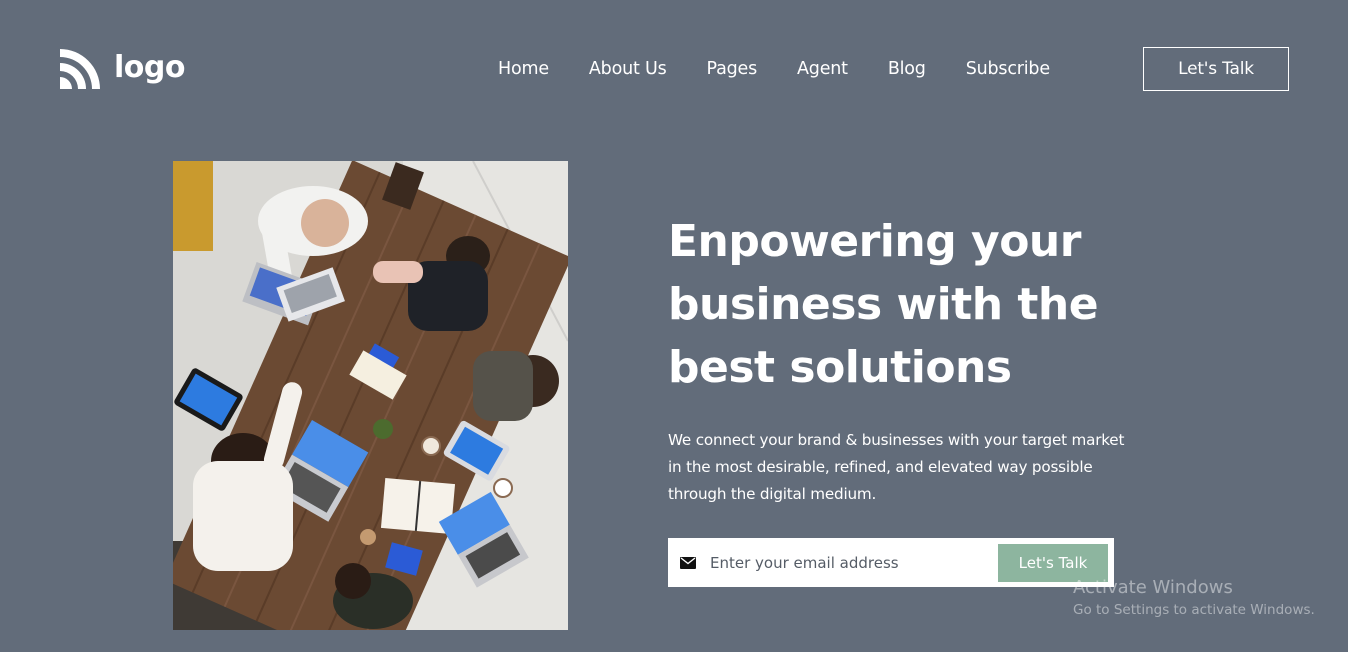  Describe the element at coordinates (1153, 587) in the screenshot. I see `watermark-title: Activate Windows` at that location.